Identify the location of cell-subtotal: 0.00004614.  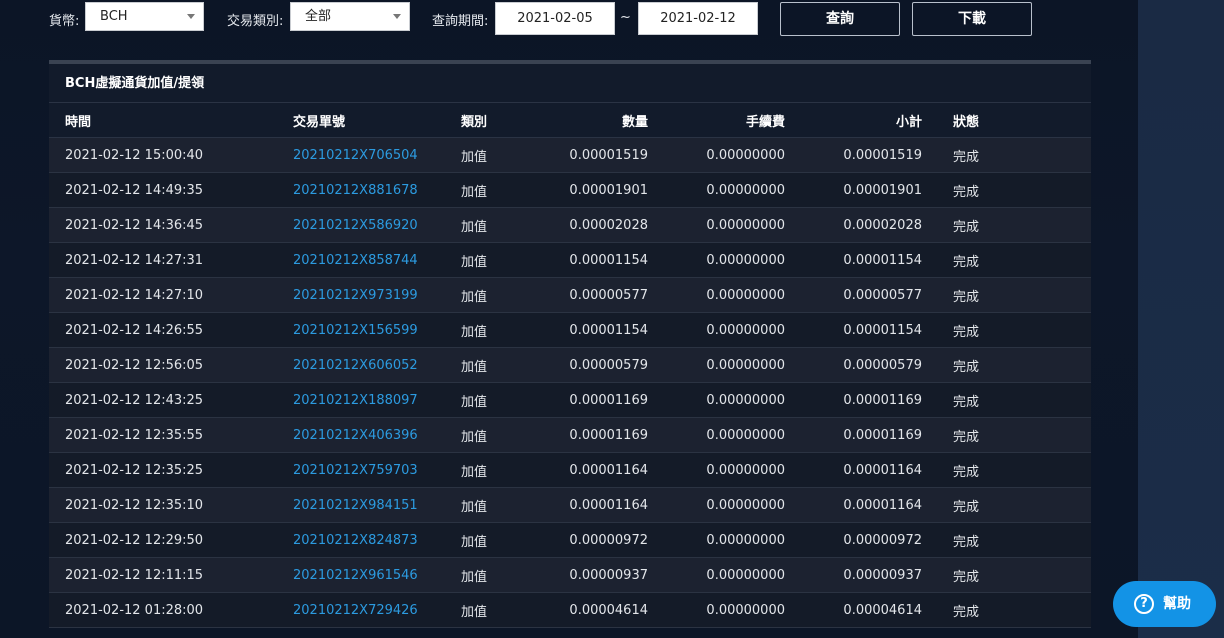
(853, 610).